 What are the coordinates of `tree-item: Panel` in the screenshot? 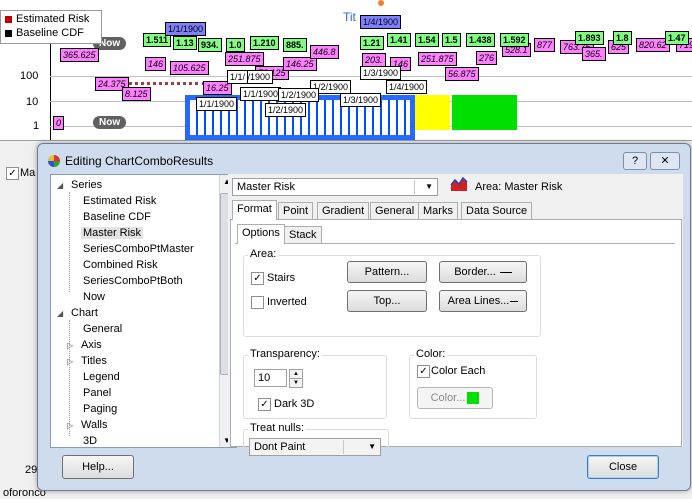 It's located at (97, 393).